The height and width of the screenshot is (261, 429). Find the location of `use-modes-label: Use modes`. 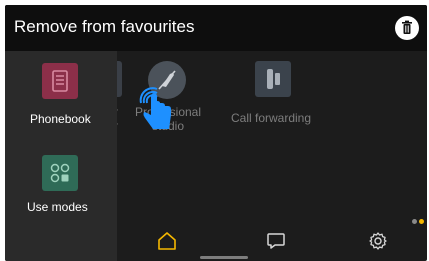

use-modes-label: Use modes is located at coordinates (57, 207).